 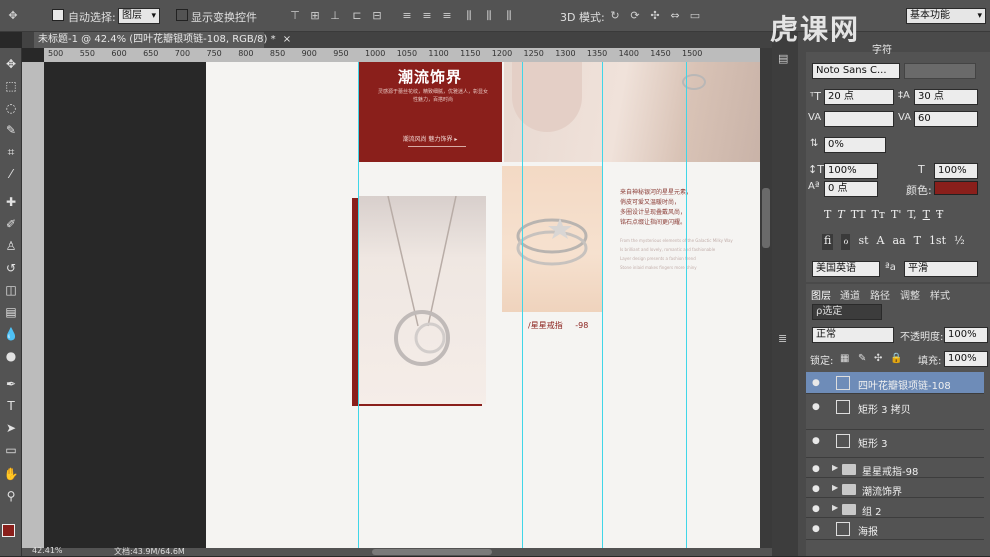 What do you see at coordinates (11, 474) in the screenshot?
I see `hand-icon: ✋` at bounding box center [11, 474].